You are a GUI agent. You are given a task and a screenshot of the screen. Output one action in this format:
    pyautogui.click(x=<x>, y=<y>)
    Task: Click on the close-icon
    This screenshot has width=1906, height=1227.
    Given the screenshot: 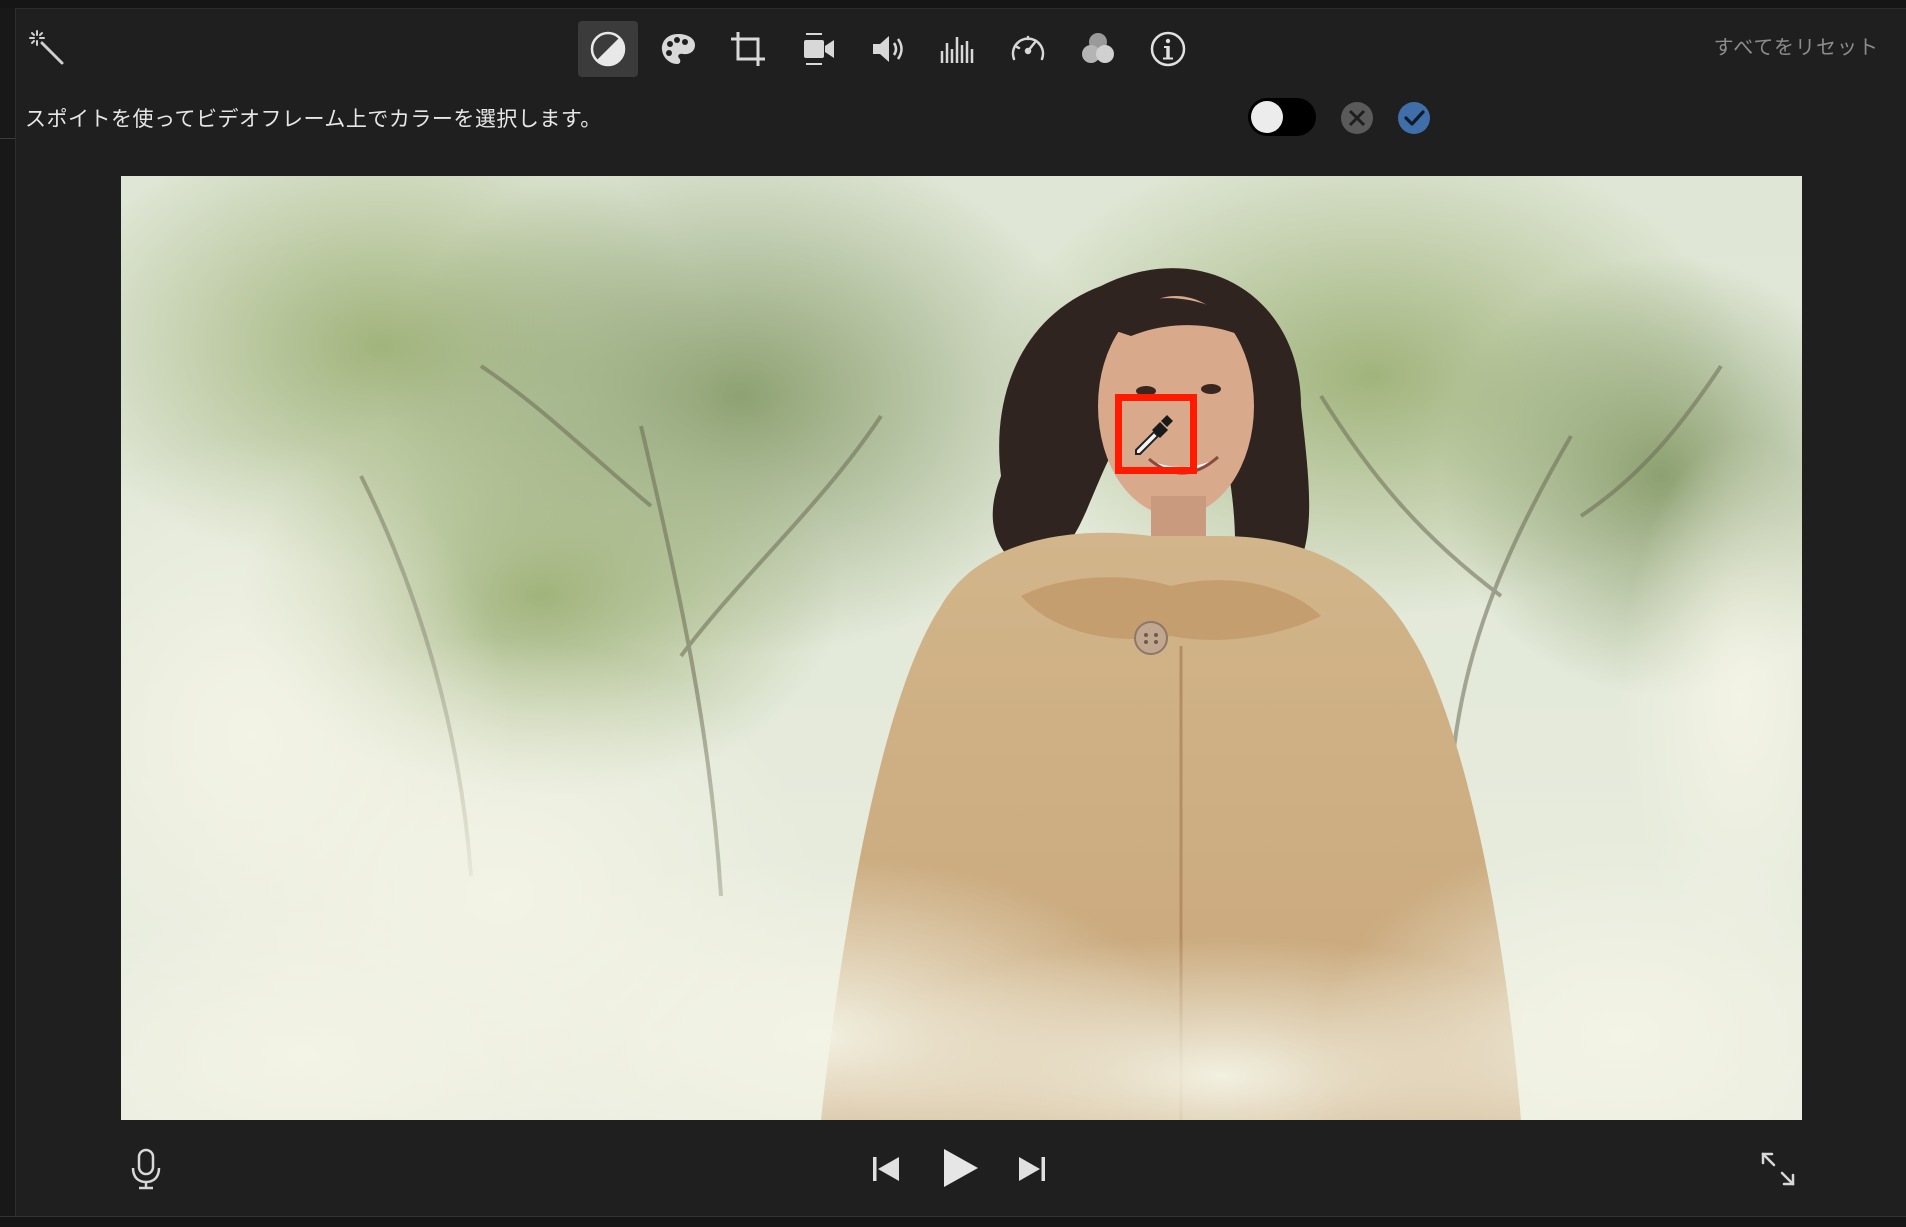 What is the action you would take?
    pyautogui.click(x=1357, y=118)
    